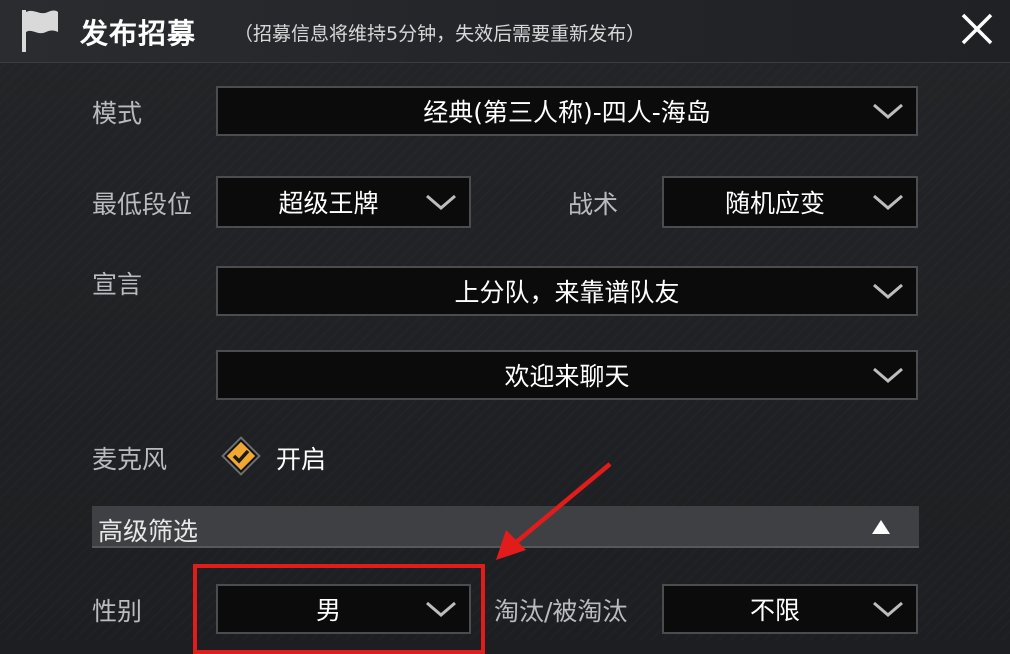 Image resolution: width=1010 pixels, height=654 pixels. What do you see at coordinates (40, 31) in the screenshot?
I see `flag-icon` at bounding box center [40, 31].